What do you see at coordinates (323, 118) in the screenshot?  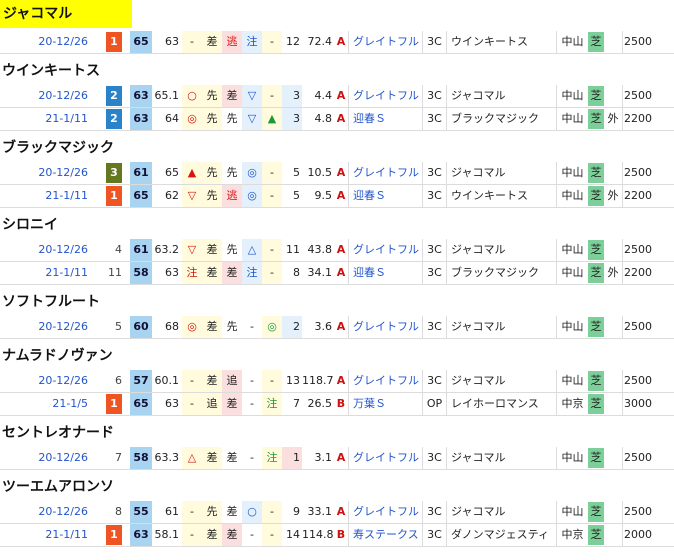 I see `odds: 4.8` at bounding box center [323, 118].